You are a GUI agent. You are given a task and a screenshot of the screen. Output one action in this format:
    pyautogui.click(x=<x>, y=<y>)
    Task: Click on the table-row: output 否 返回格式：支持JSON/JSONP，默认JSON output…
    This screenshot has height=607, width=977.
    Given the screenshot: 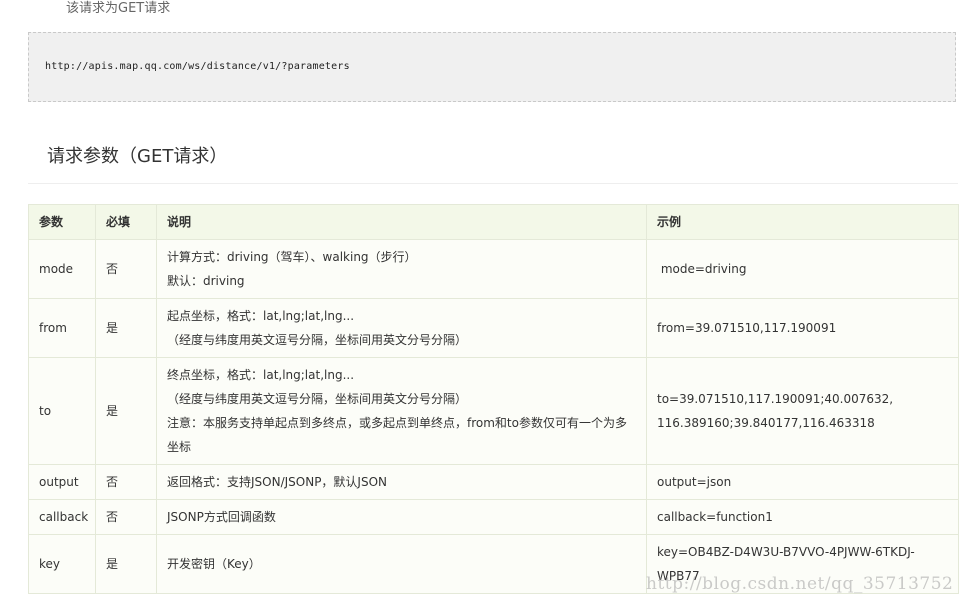 What is the action you would take?
    pyautogui.click(x=493, y=482)
    